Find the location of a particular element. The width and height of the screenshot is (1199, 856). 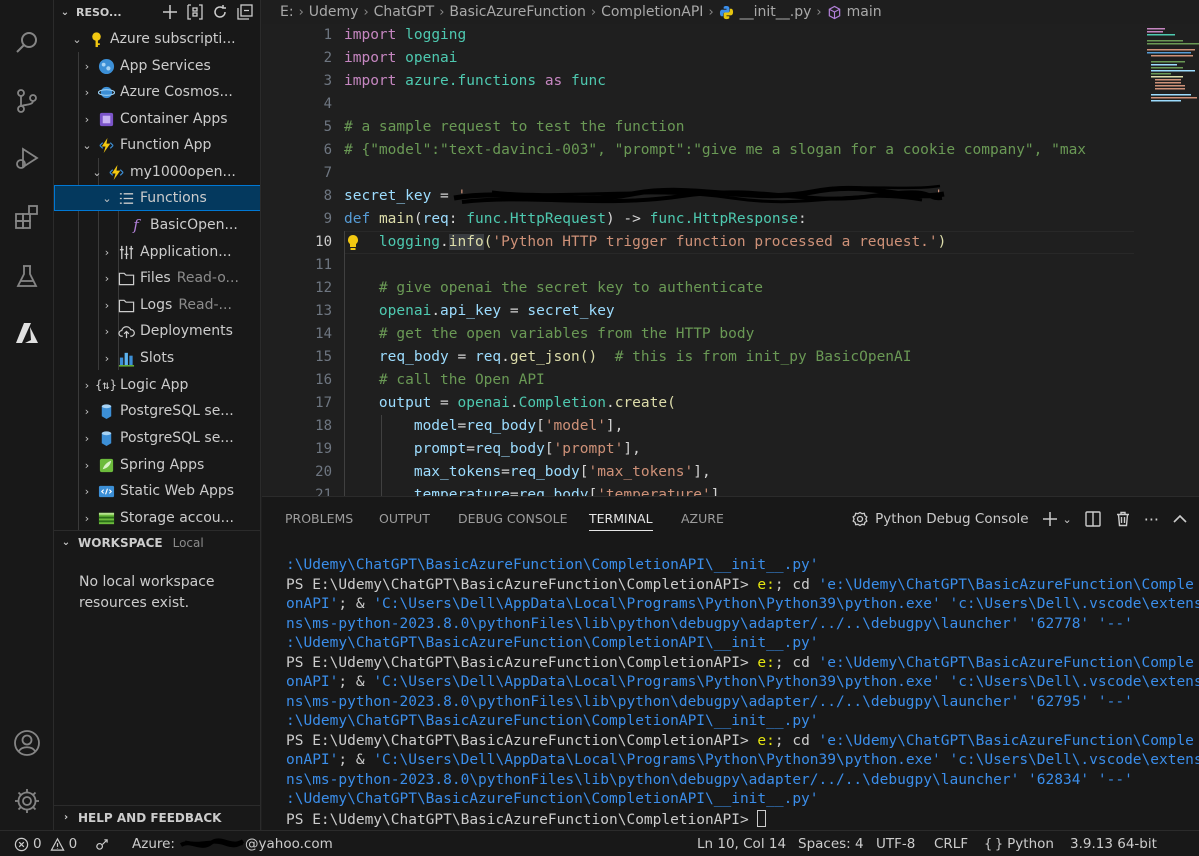

debug-icon is located at coordinates (860, 519).